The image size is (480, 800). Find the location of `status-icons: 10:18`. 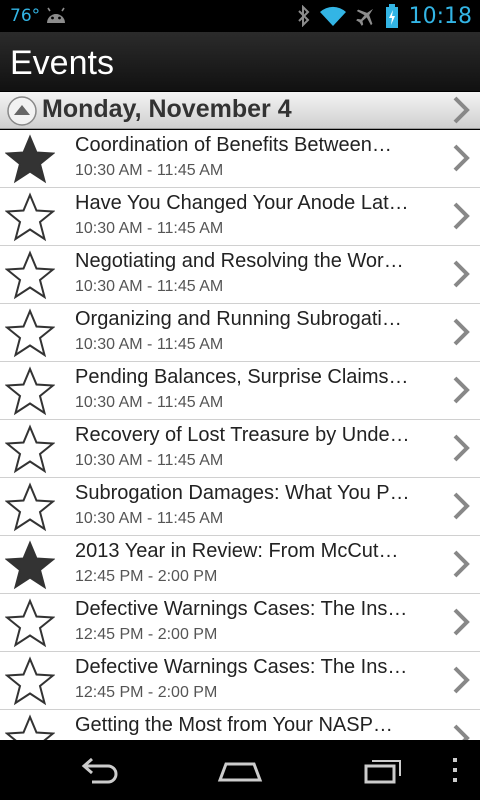

status-icons: 10:18 is located at coordinates (384, 16).